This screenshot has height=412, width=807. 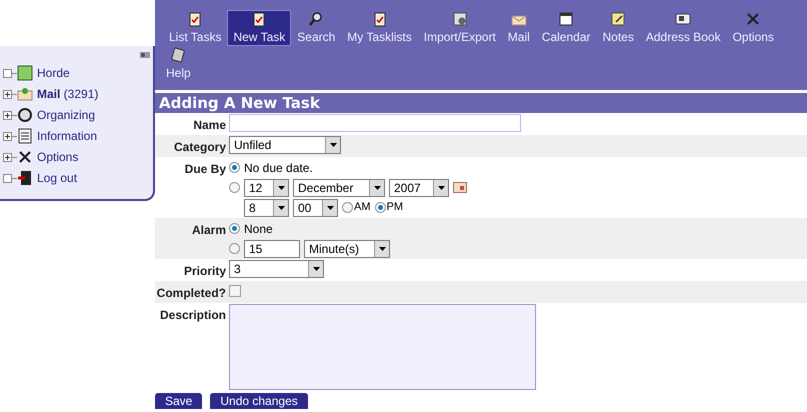 I want to click on description-field, so click(x=382, y=347).